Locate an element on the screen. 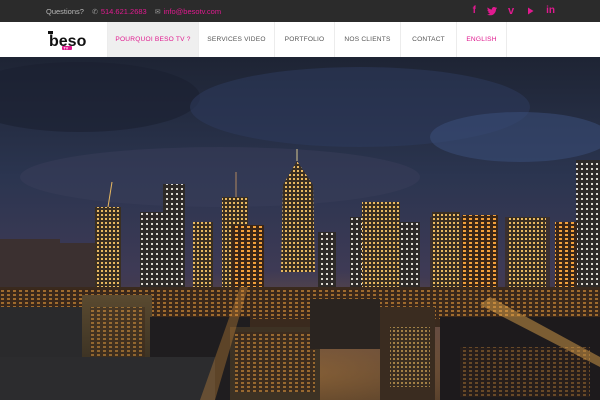  nav-contact: CONTACT is located at coordinates (428, 39).